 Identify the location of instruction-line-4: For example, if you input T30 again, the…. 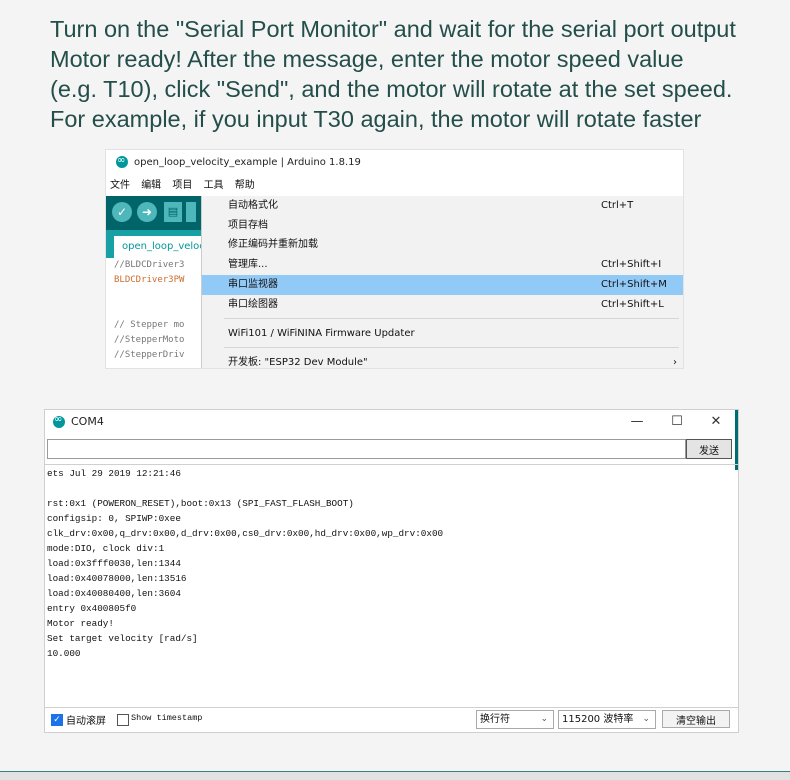
(376, 119).